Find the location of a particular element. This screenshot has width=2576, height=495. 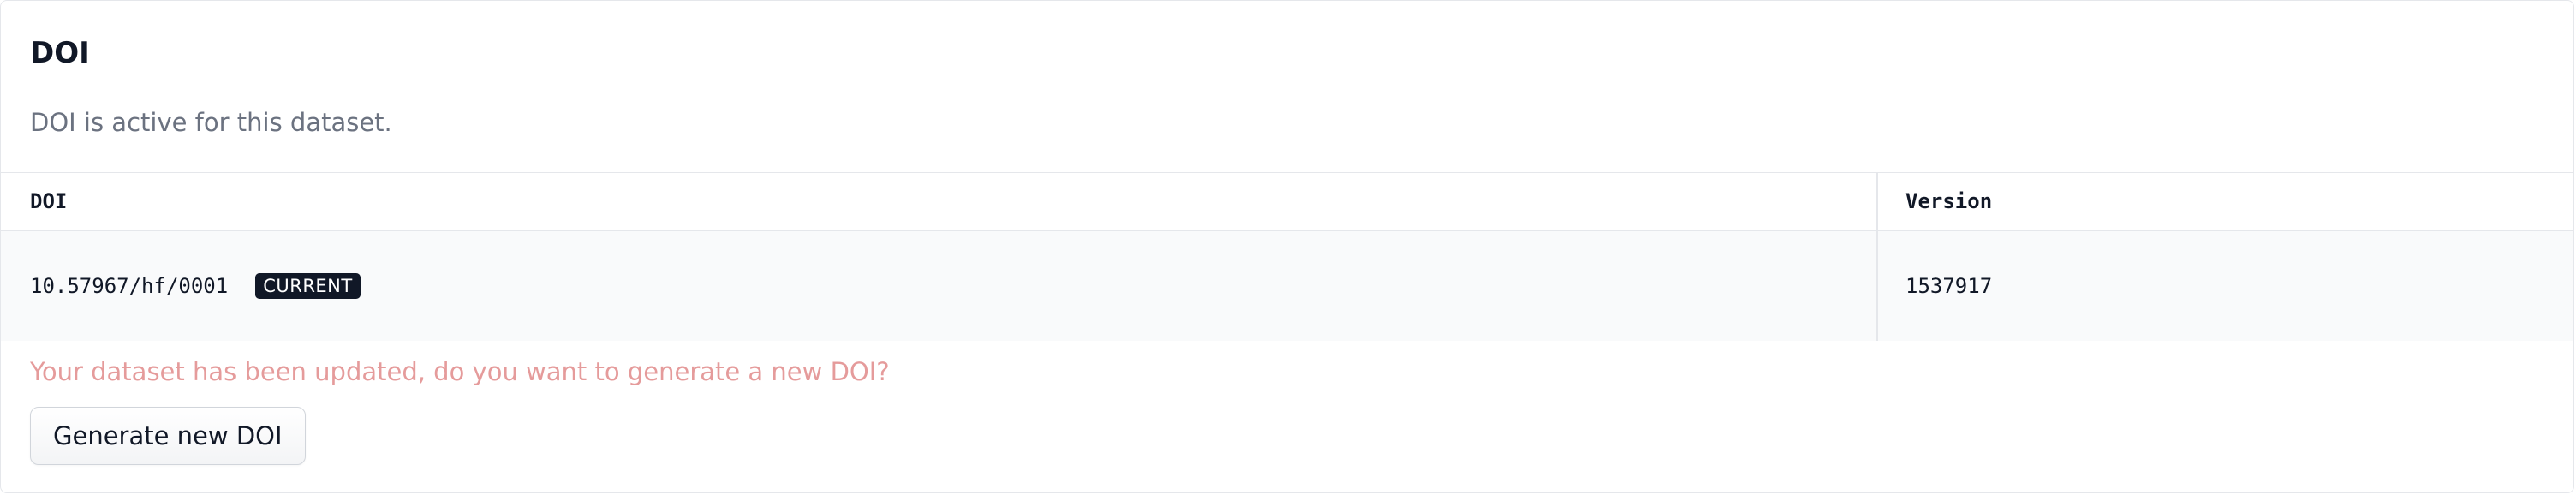

section-title: DOI is located at coordinates (60, 53).